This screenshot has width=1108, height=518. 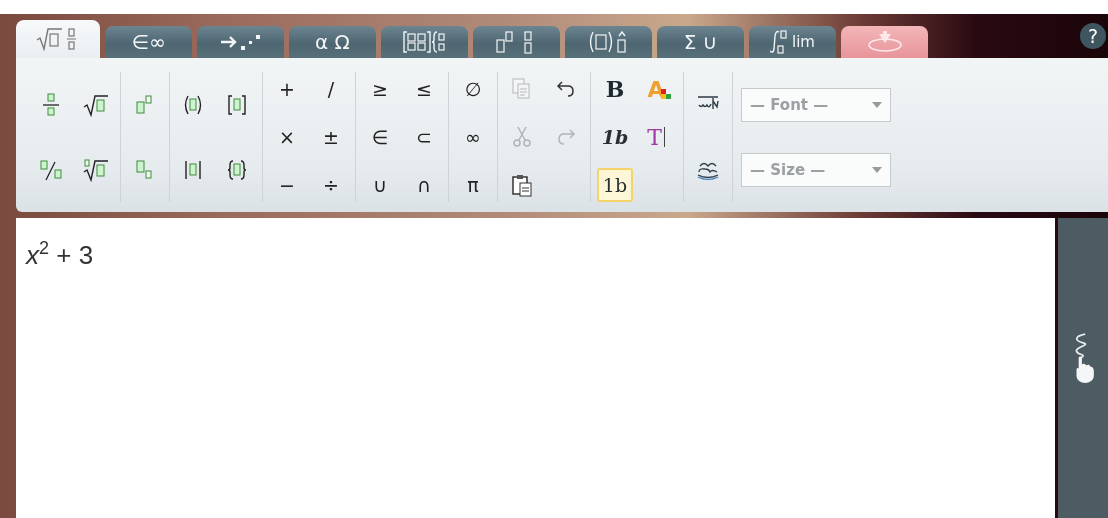 I want to click on tab: lim, so click(x=792, y=42).